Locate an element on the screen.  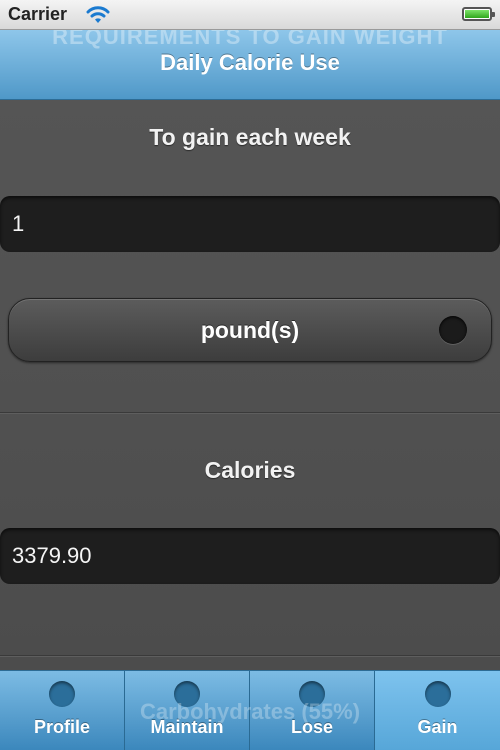
unit-select-label: pound(s) is located at coordinates (250, 330).